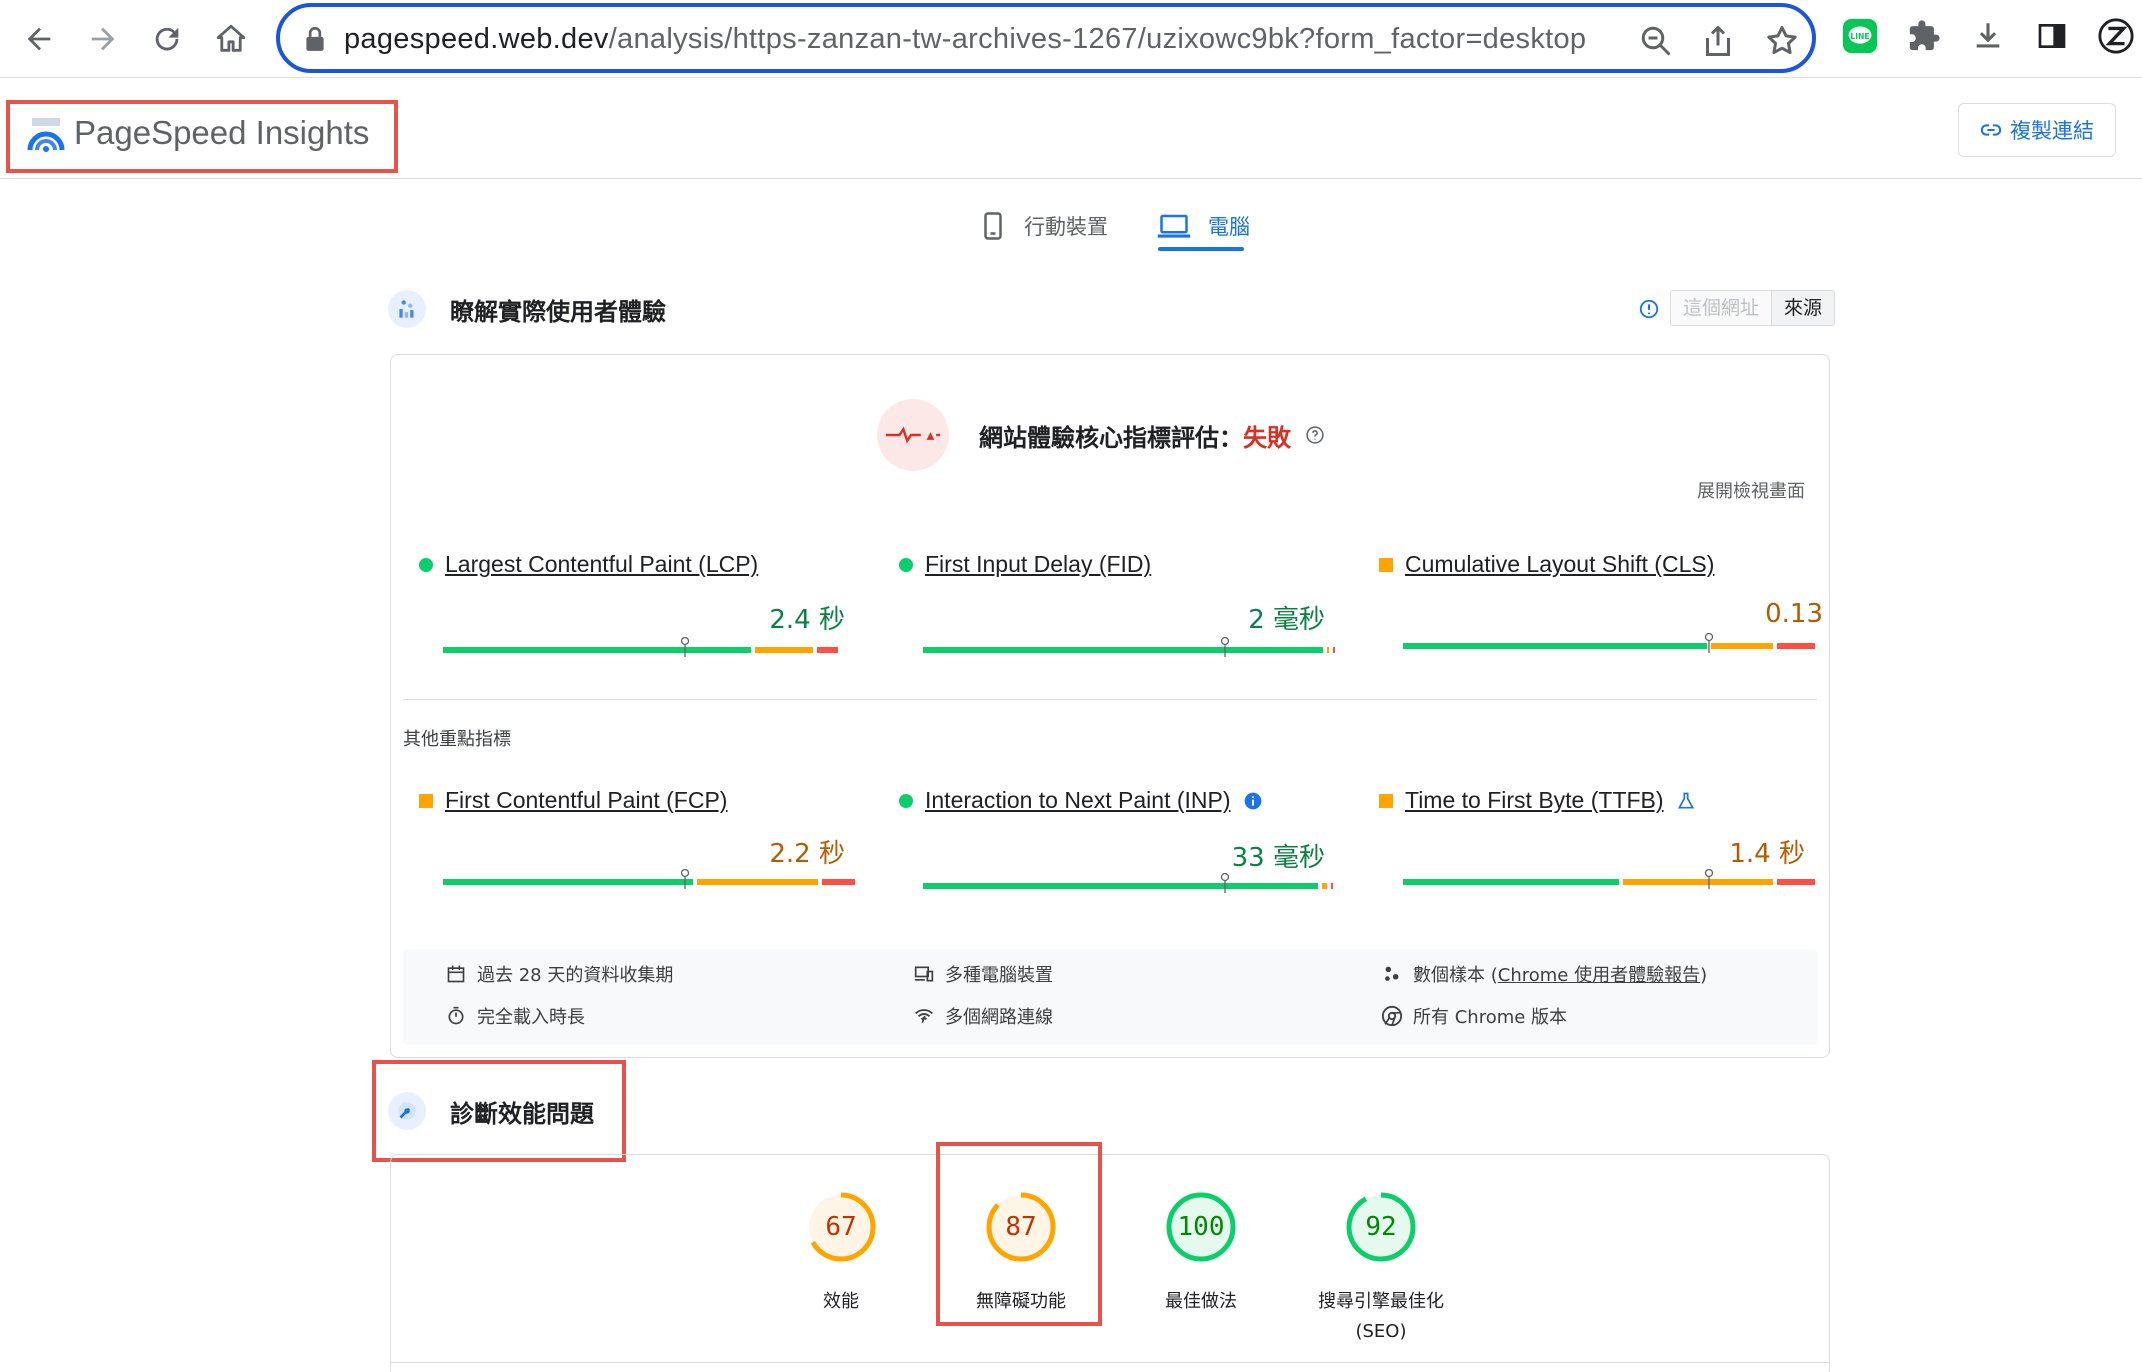 The height and width of the screenshot is (1372, 2142). I want to click on info-icon, so click(1649, 309).